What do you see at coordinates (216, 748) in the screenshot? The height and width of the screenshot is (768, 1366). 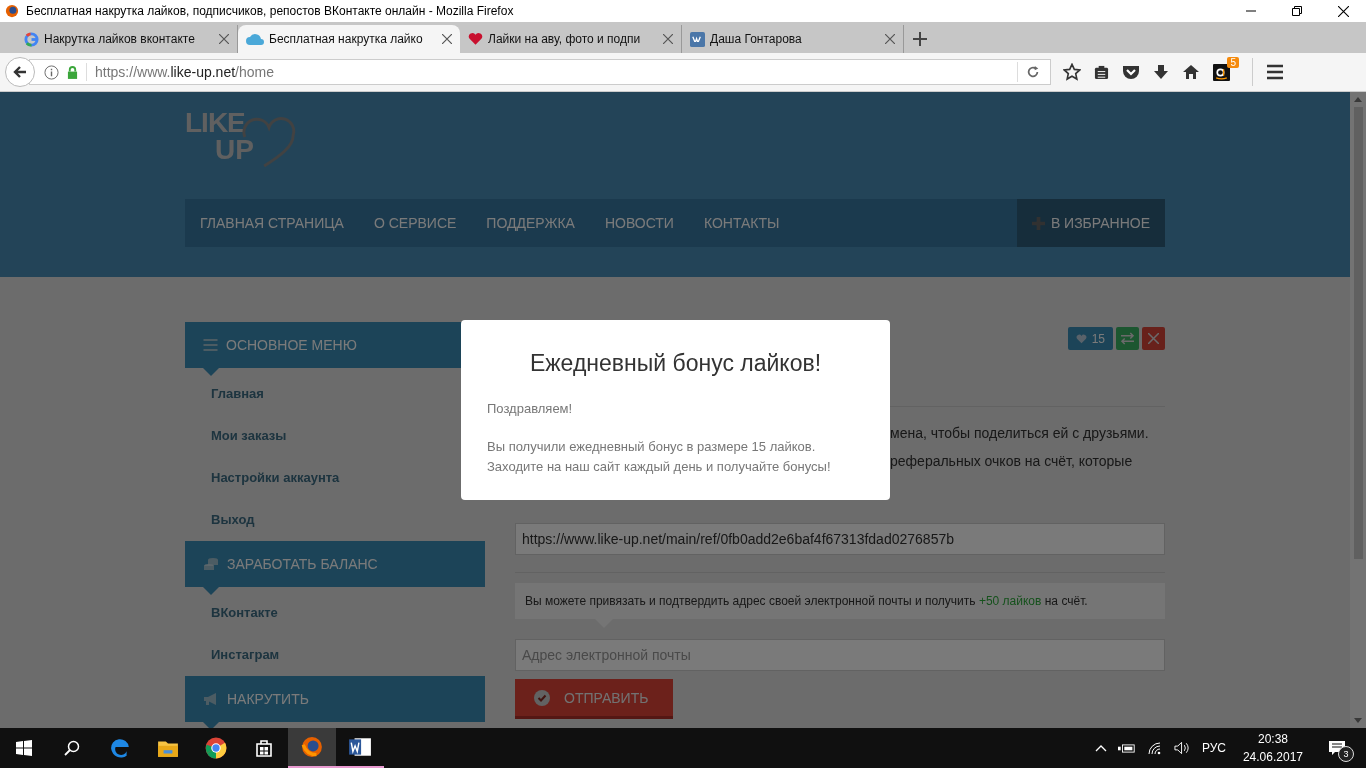 I see `chrome-logo-icon` at bounding box center [216, 748].